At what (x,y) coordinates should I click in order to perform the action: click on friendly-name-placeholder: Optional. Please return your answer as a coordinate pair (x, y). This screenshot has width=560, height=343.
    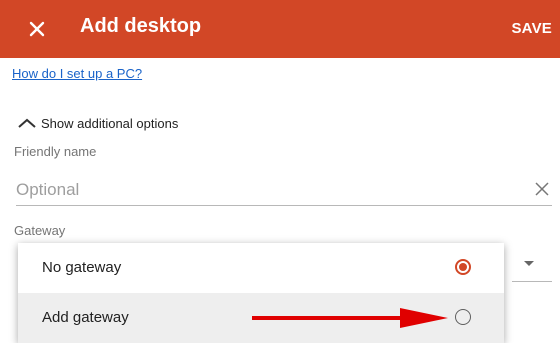
    Looking at the image, I should click on (48, 189).